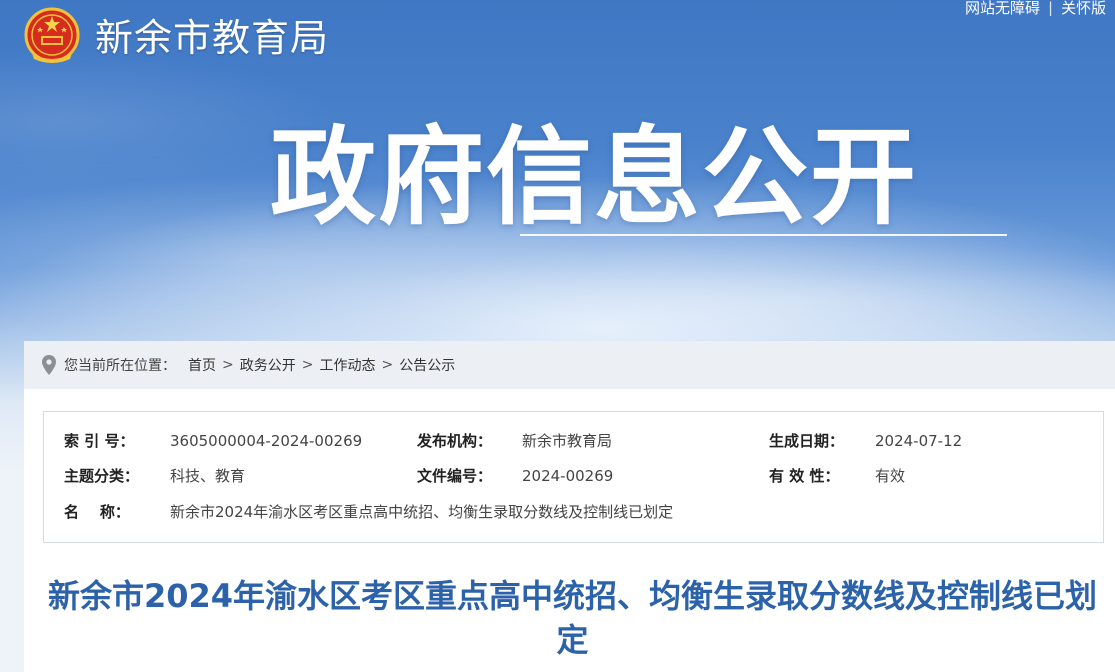 This screenshot has width=1115, height=672. Describe the element at coordinates (455, 476) in the screenshot. I see `doc-no-label: 文件编号：` at that location.